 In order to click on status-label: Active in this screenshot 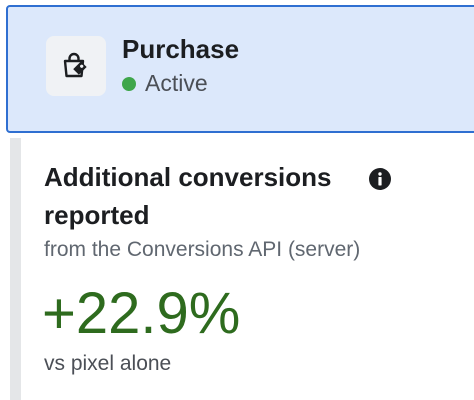, I will do `click(176, 83)`.